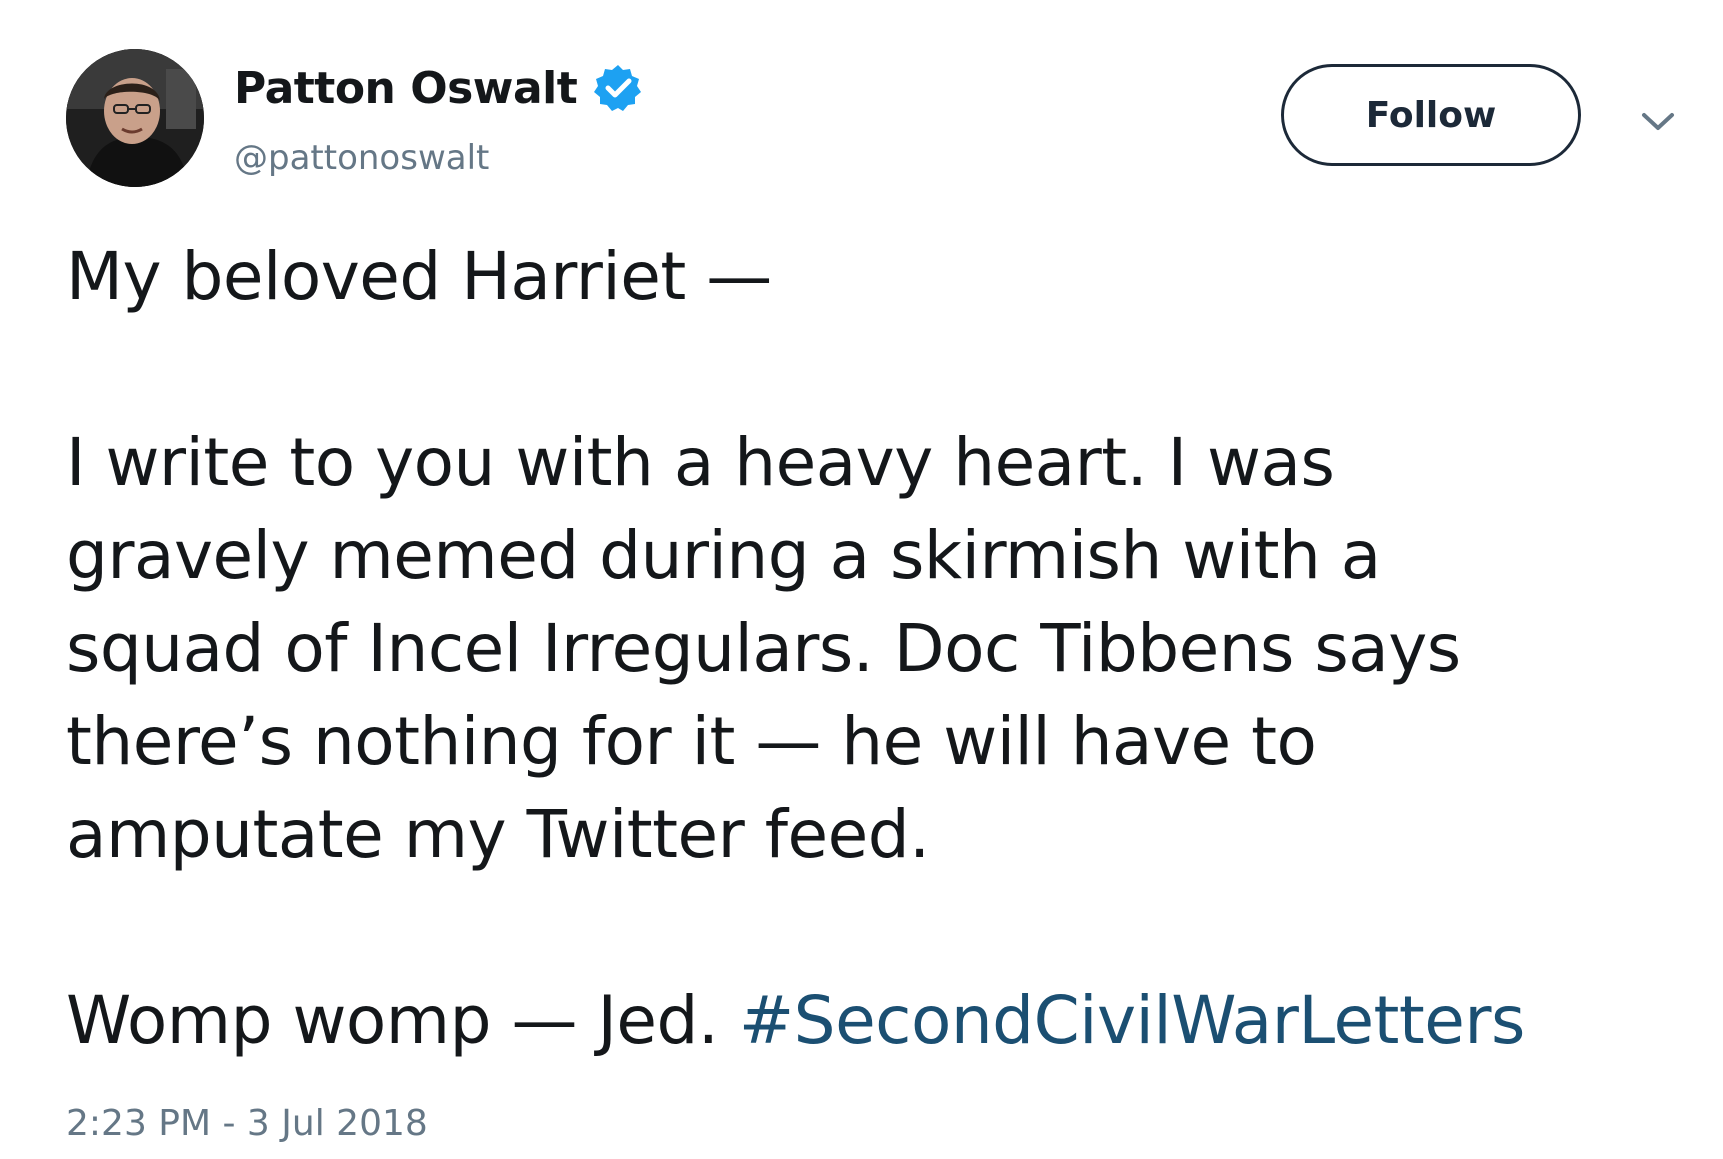 Image resolution: width=1723 pixels, height=1159 pixels. What do you see at coordinates (361, 158) in the screenshot?
I see `user-handle: @pattonoswalt` at bounding box center [361, 158].